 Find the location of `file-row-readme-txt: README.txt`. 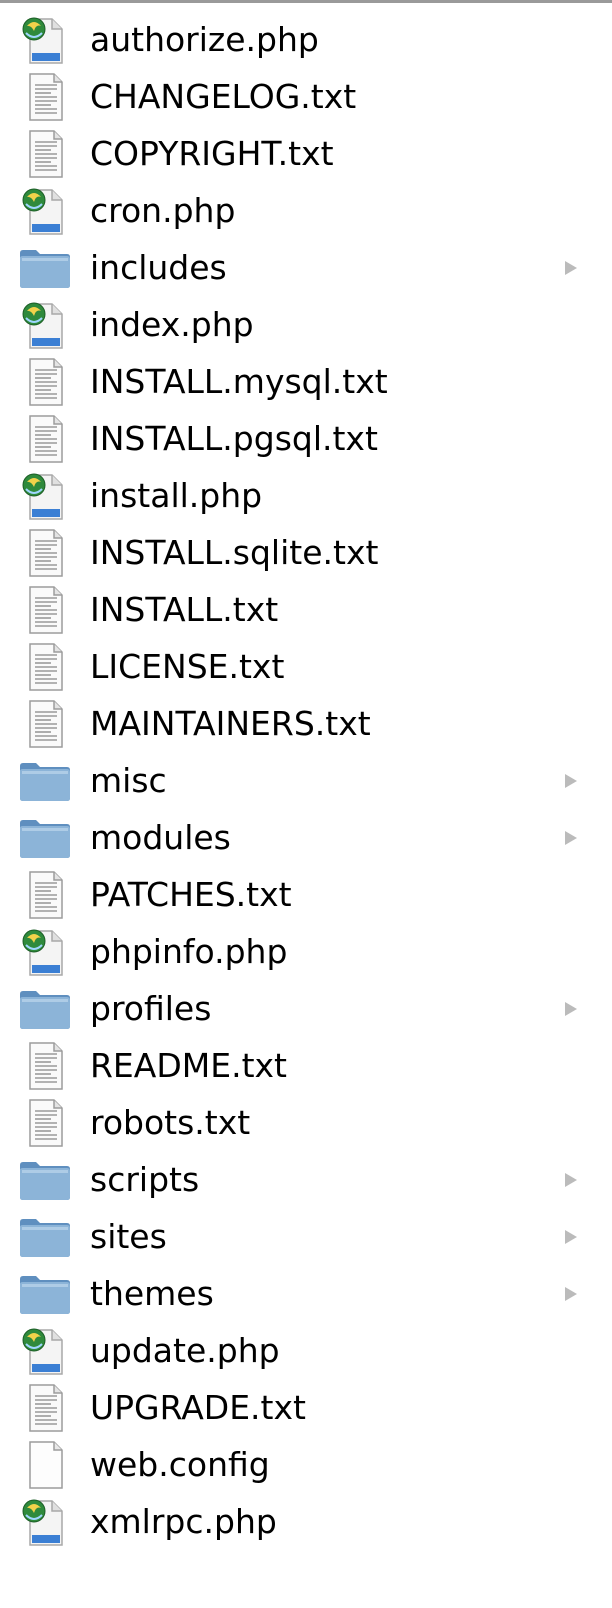

file-row-readme-txt: README.txt is located at coordinates (306, 1067).